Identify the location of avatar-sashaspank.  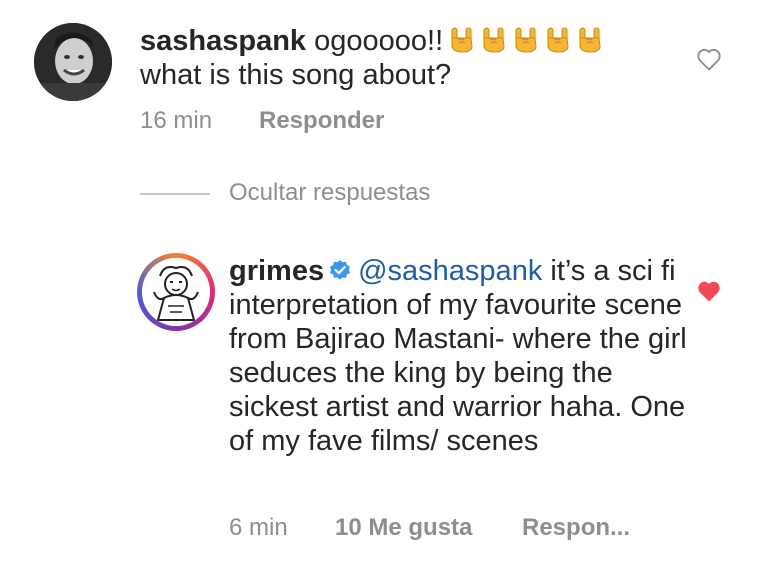
(73, 62).